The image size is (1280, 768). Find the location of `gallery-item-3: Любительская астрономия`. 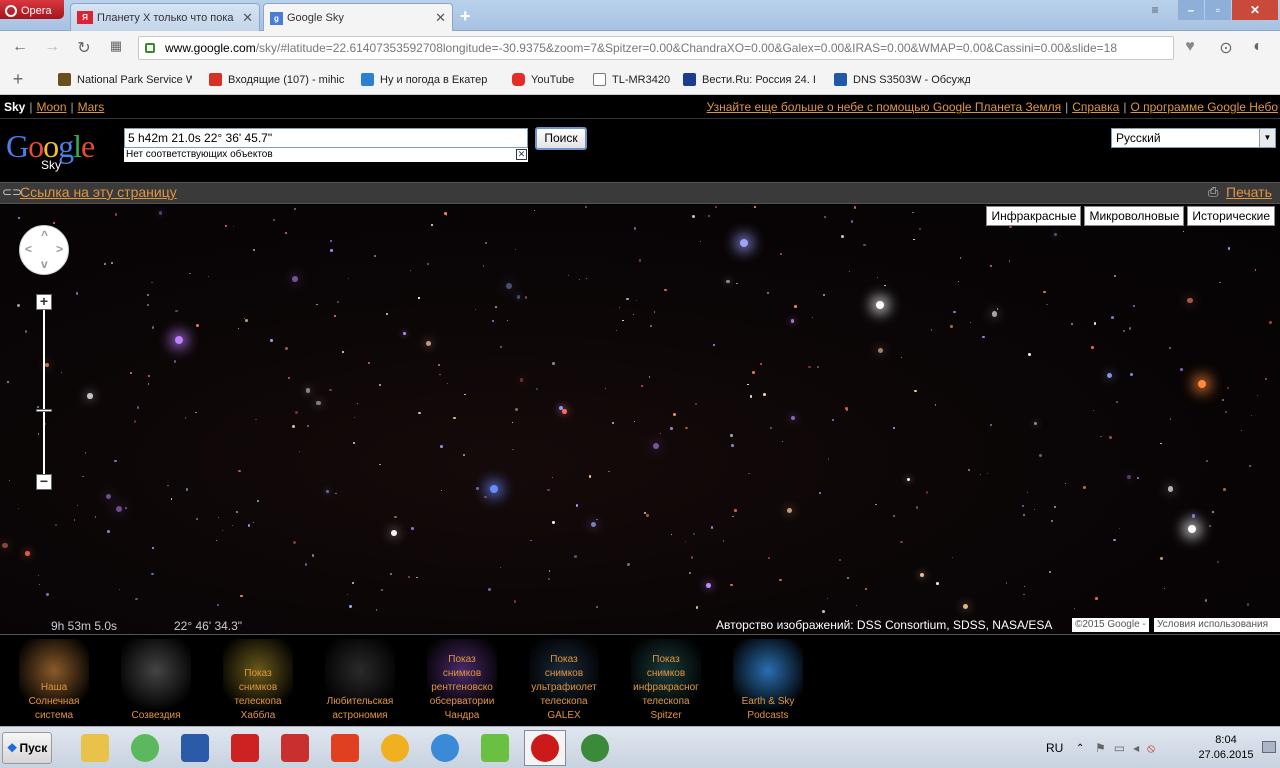

gallery-item-3: Любительская астрономия is located at coordinates (355, 681).